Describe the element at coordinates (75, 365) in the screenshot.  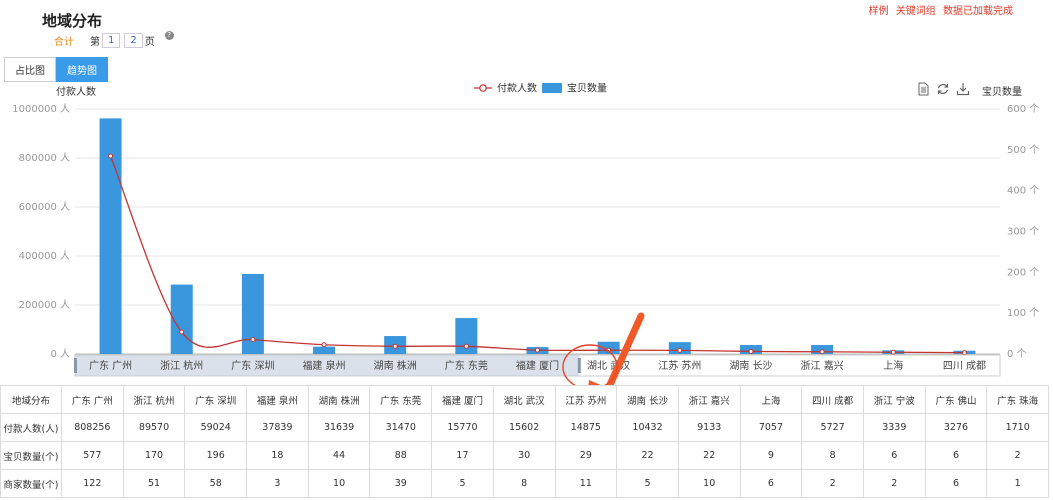
I see `zoom-slider-handle-left` at that location.